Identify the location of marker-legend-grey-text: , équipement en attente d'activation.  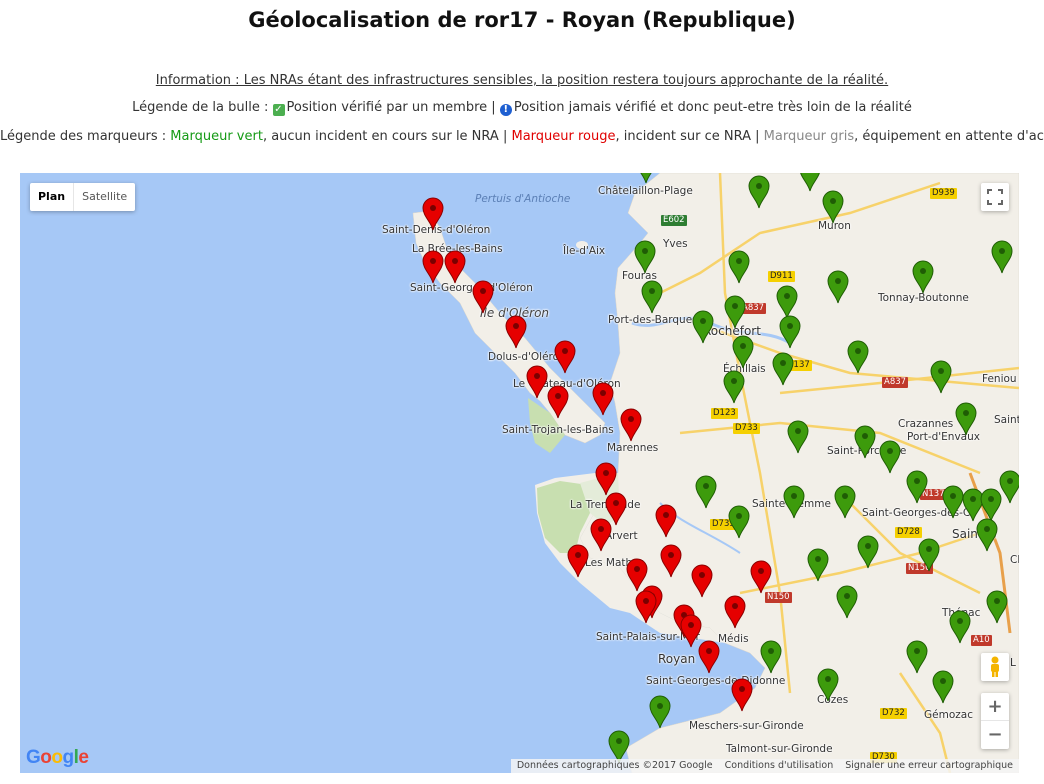
(949, 136).